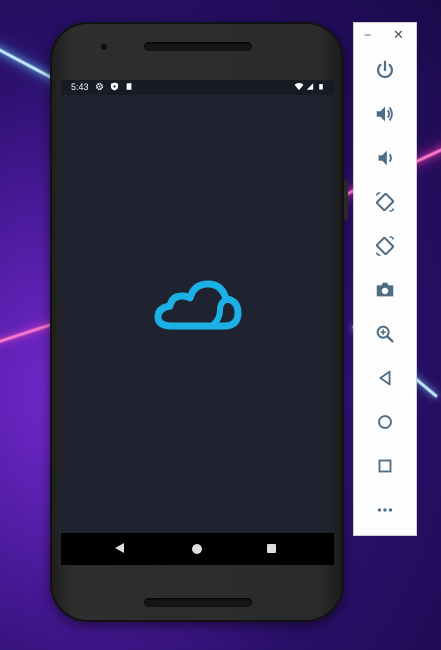 Image resolution: width=441 pixels, height=650 pixels. I want to click on home-button, so click(385, 422).